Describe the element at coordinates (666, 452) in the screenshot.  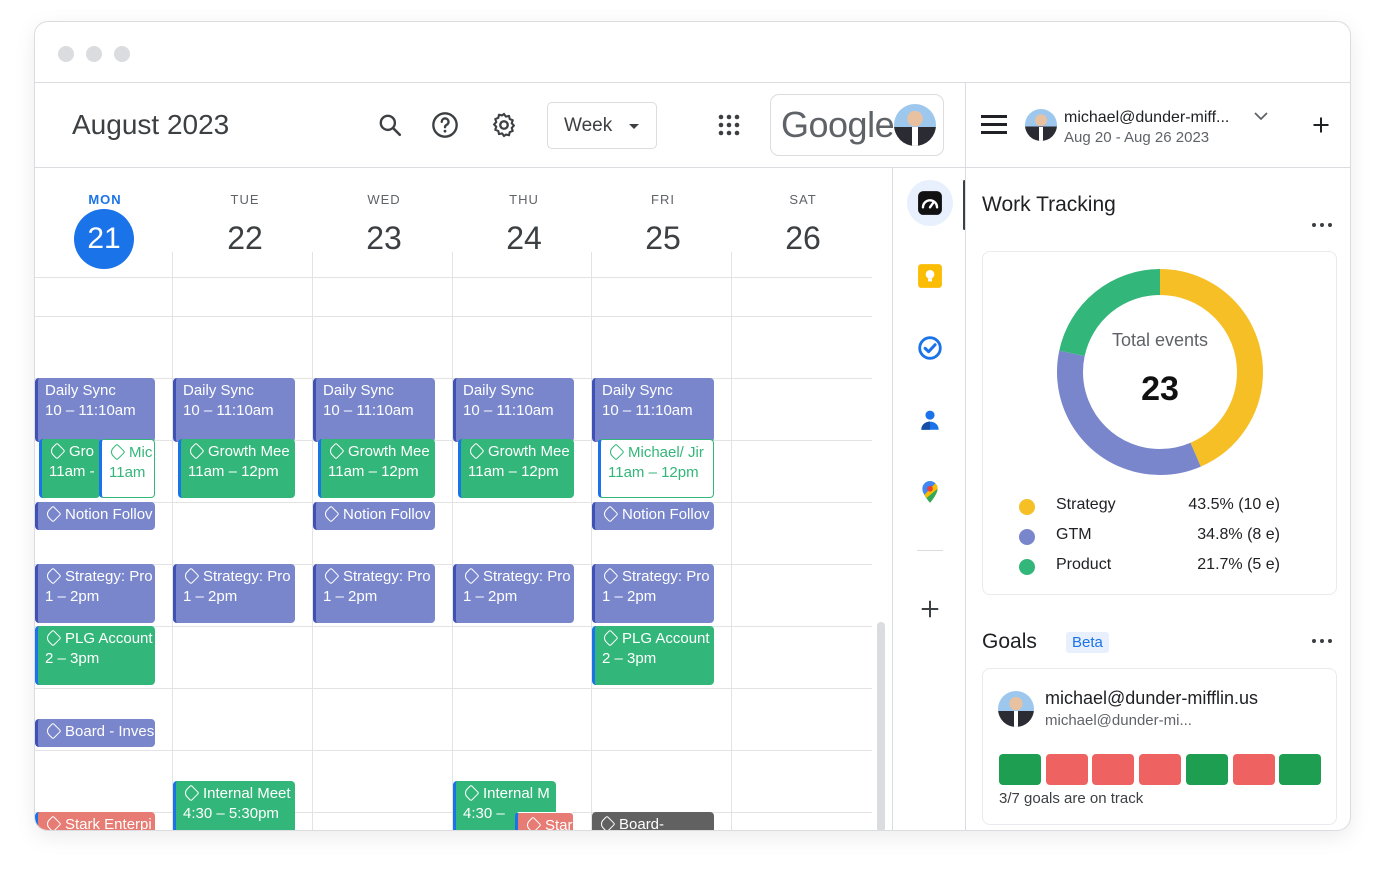
I see `event-title: Michael/ Jir` at that location.